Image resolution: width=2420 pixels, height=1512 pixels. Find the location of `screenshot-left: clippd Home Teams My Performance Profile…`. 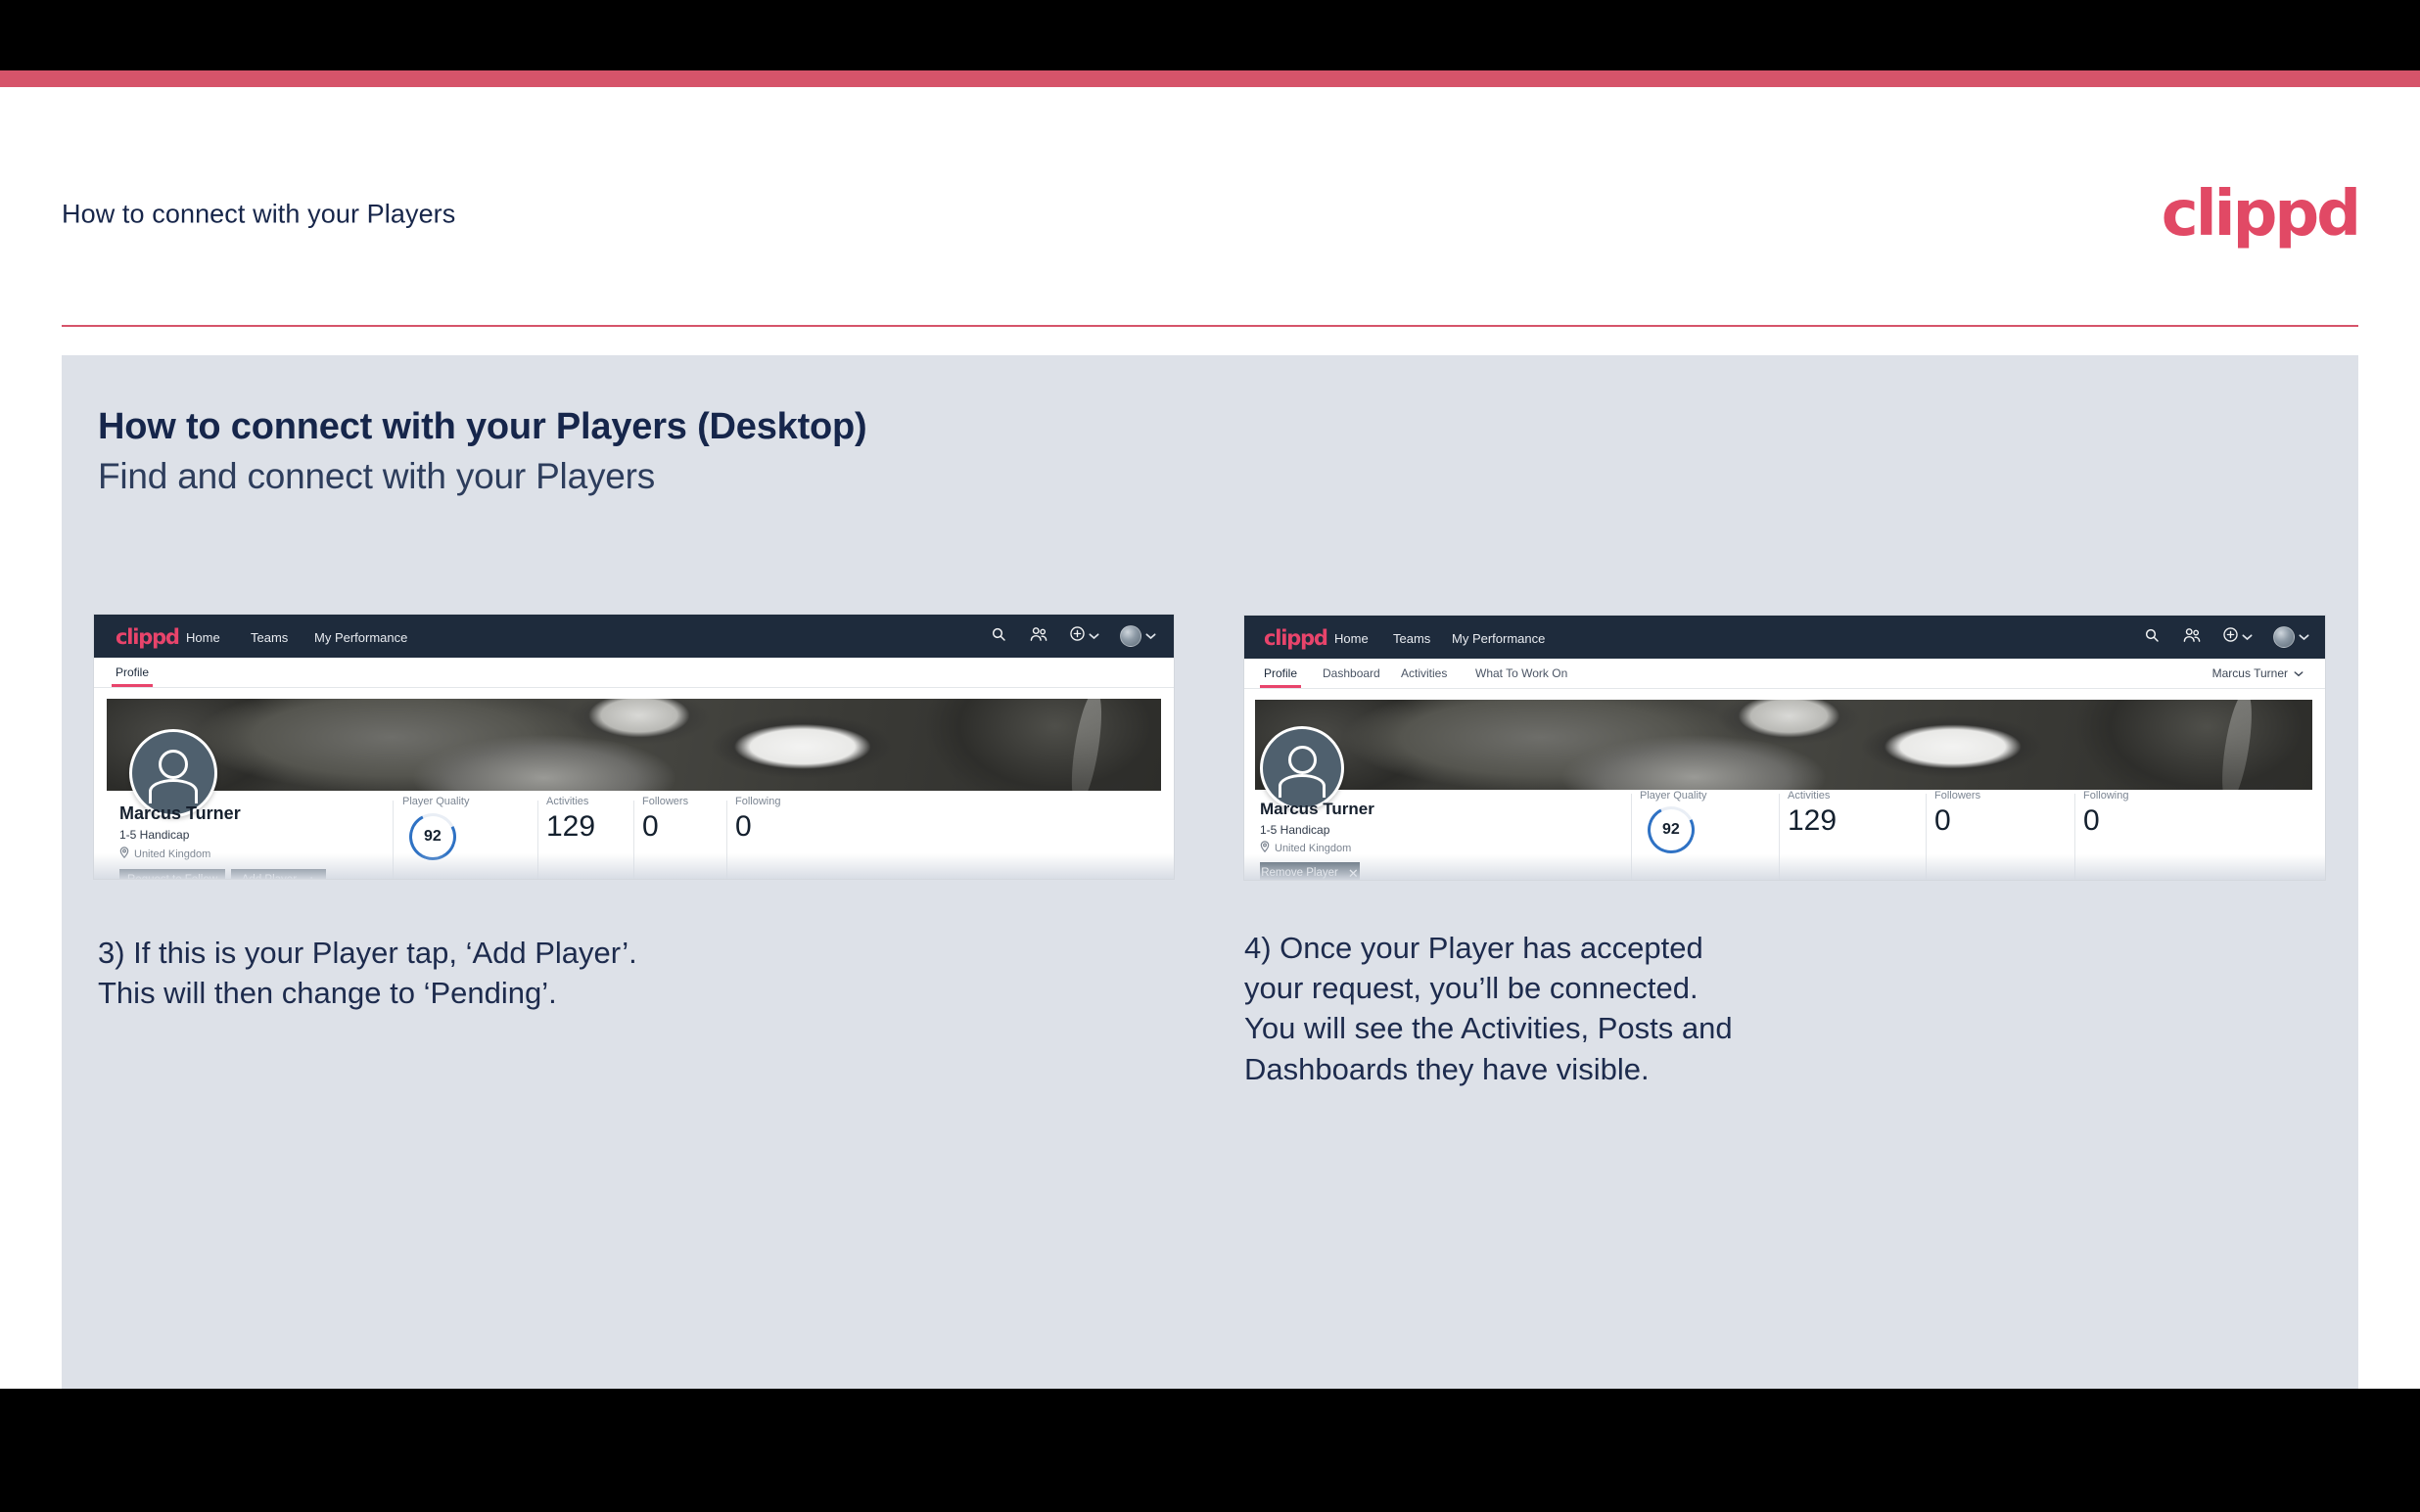

screenshot-left: clippd Home Teams My Performance Profile… is located at coordinates (634, 747).